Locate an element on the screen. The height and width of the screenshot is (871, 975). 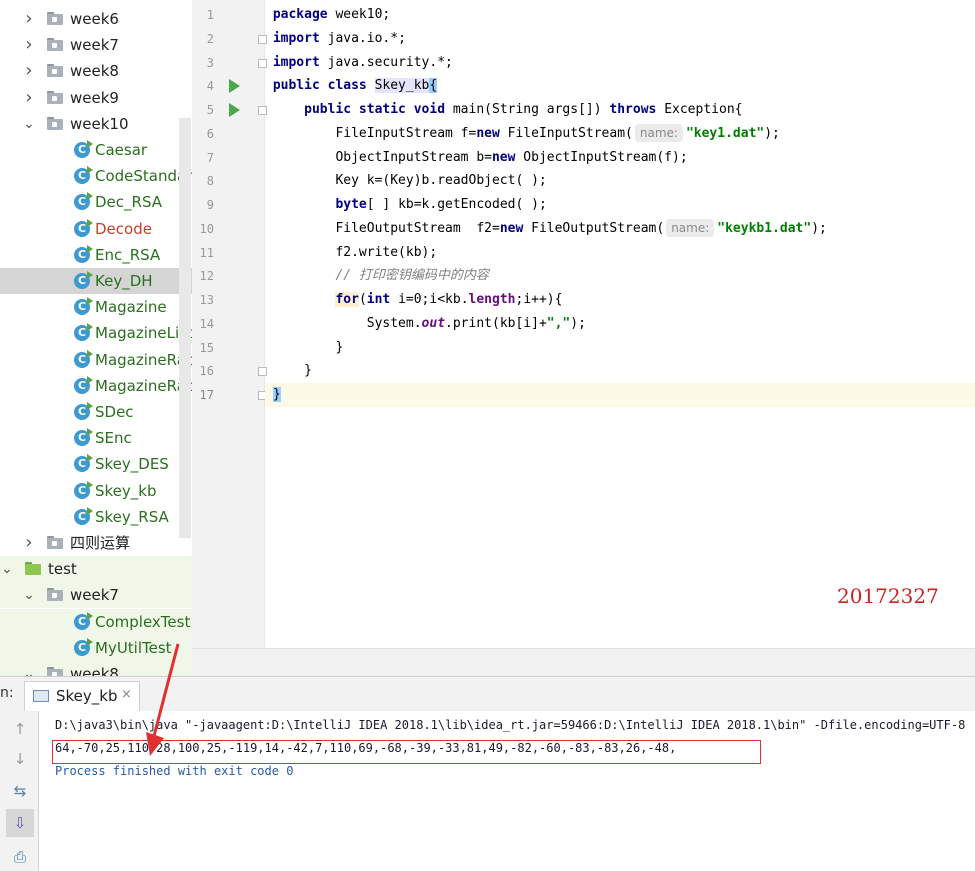
tree-class-item: C SEnc is located at coordinates (96, 438).